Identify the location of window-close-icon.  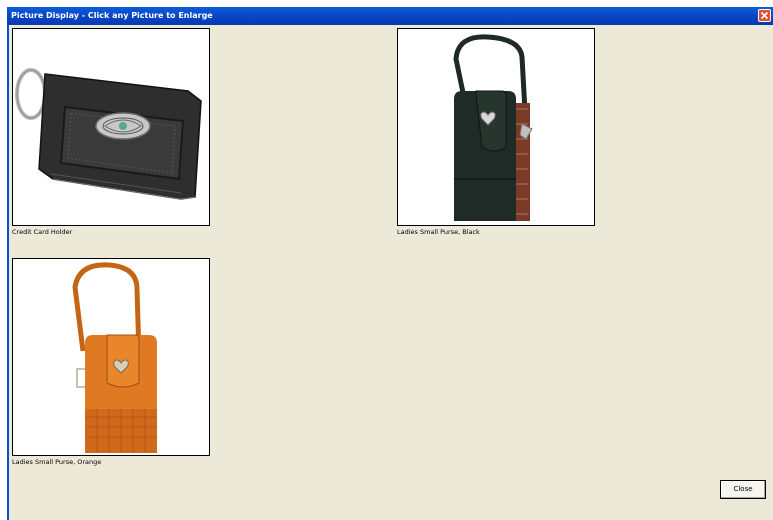
(764, 15).